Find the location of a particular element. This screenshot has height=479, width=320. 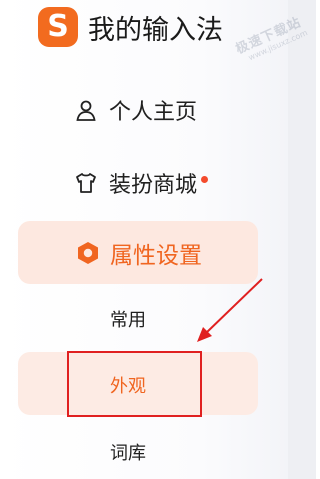

annotation-highlight-box is located at coordinates (134, 384).